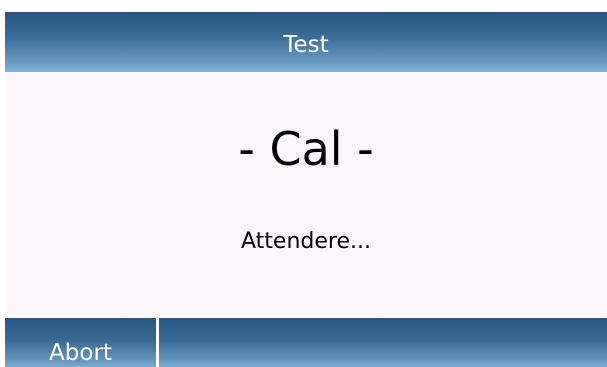  I want to click on abort-button-label: Abort, so click(80, 353).